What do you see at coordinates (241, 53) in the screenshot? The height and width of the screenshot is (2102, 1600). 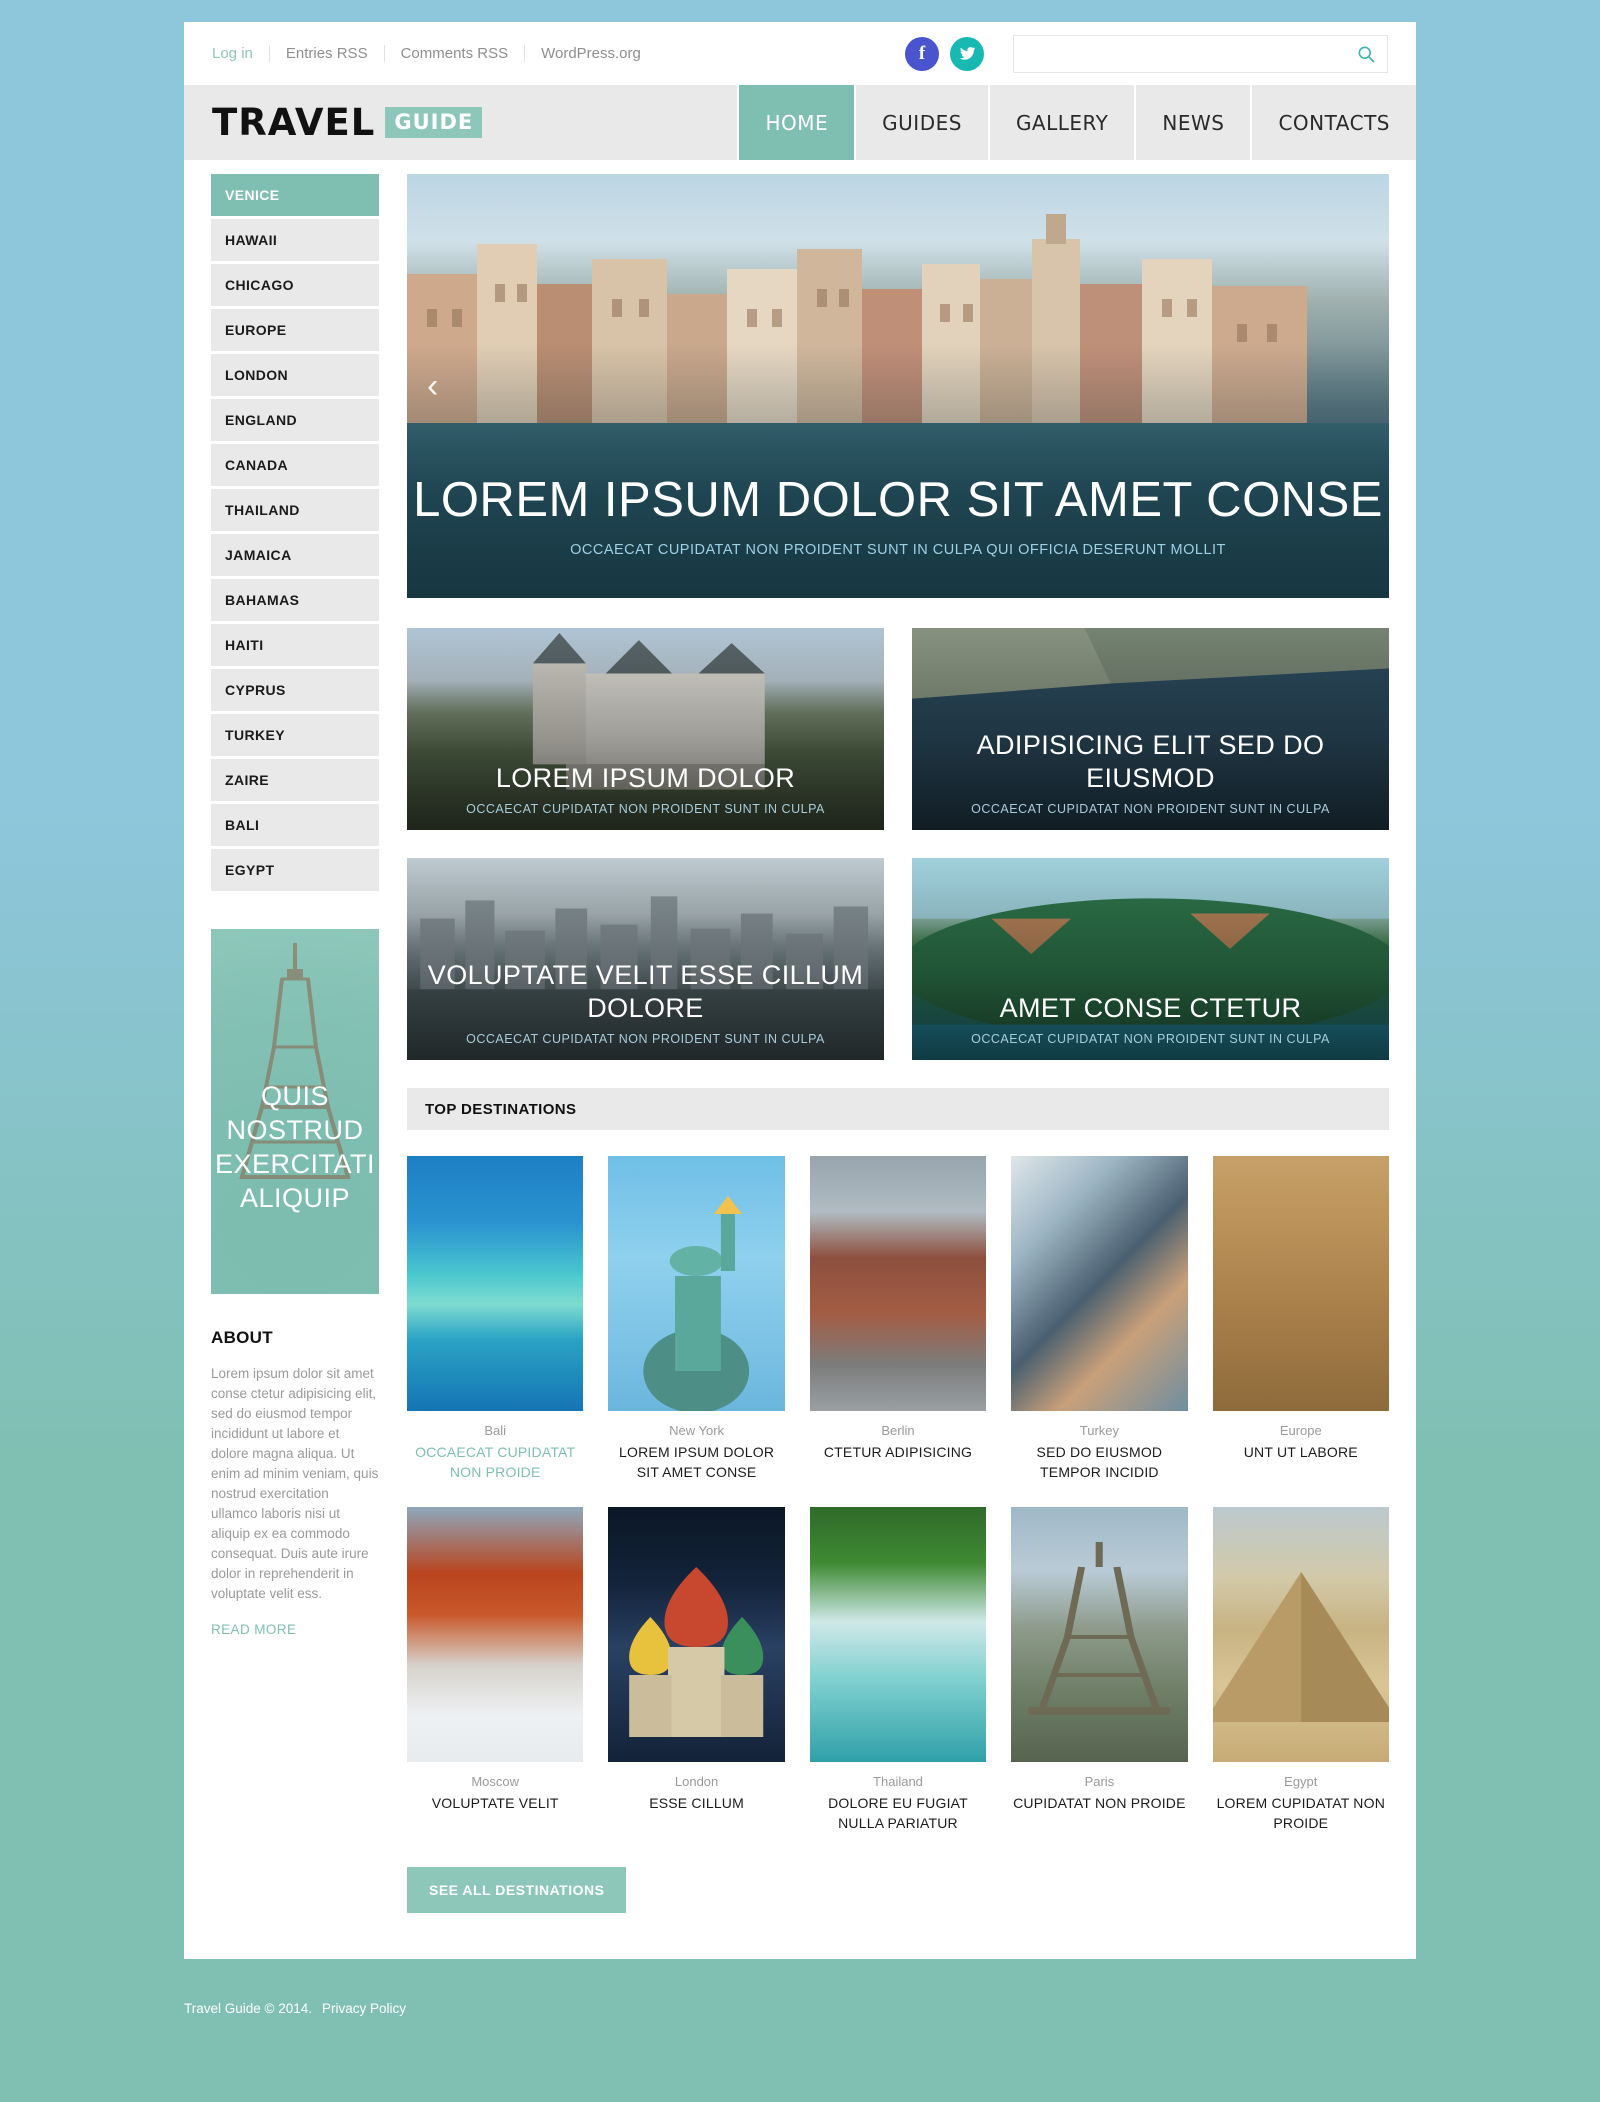 I see `link-log-in: Log in` at bounding box center [241, 53].